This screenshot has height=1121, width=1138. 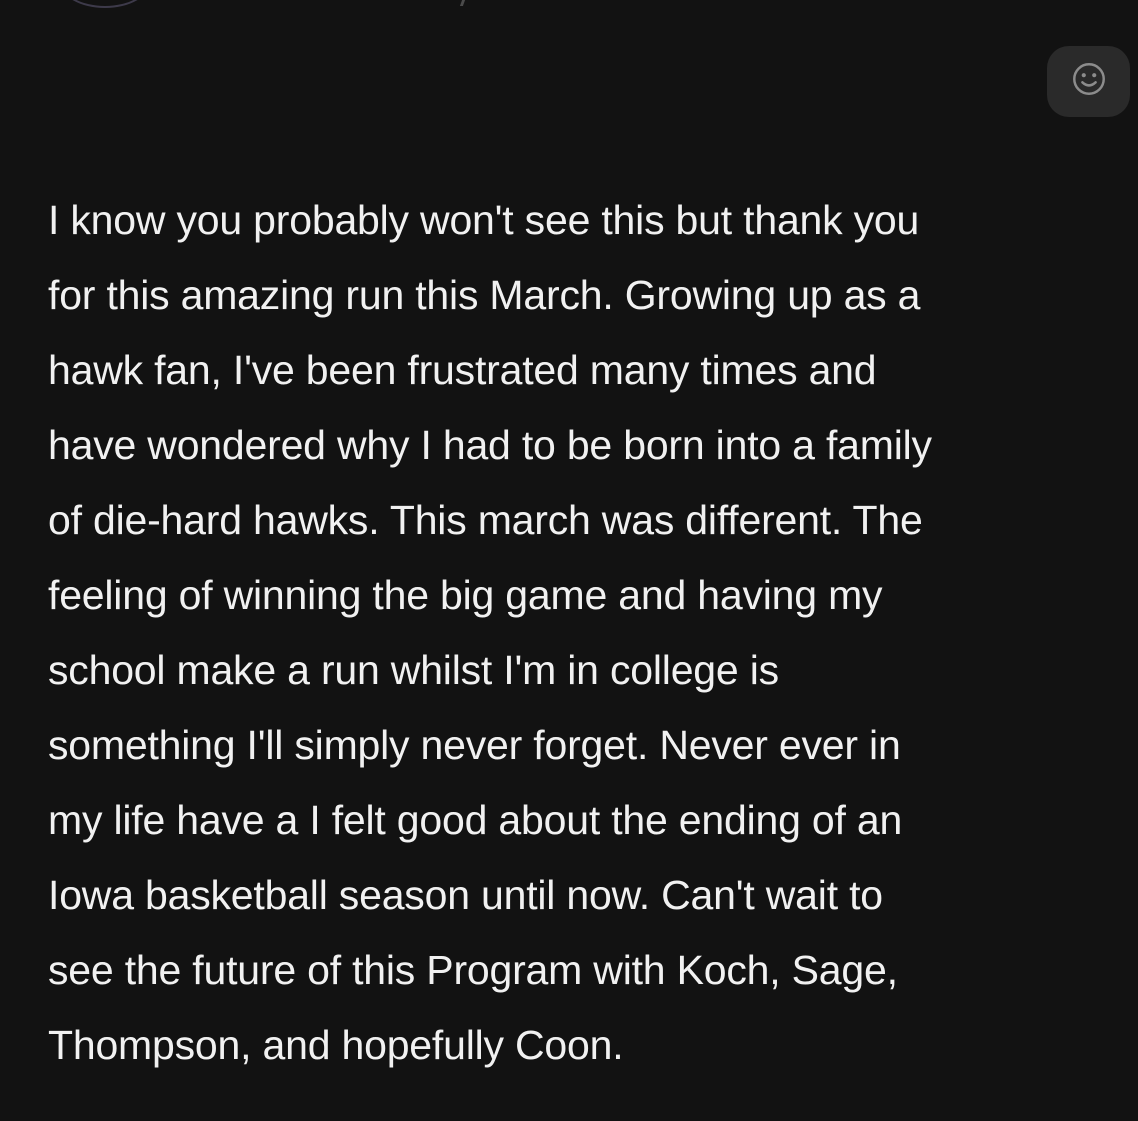 I want to click on header-divider, so click(x=462, y=3).